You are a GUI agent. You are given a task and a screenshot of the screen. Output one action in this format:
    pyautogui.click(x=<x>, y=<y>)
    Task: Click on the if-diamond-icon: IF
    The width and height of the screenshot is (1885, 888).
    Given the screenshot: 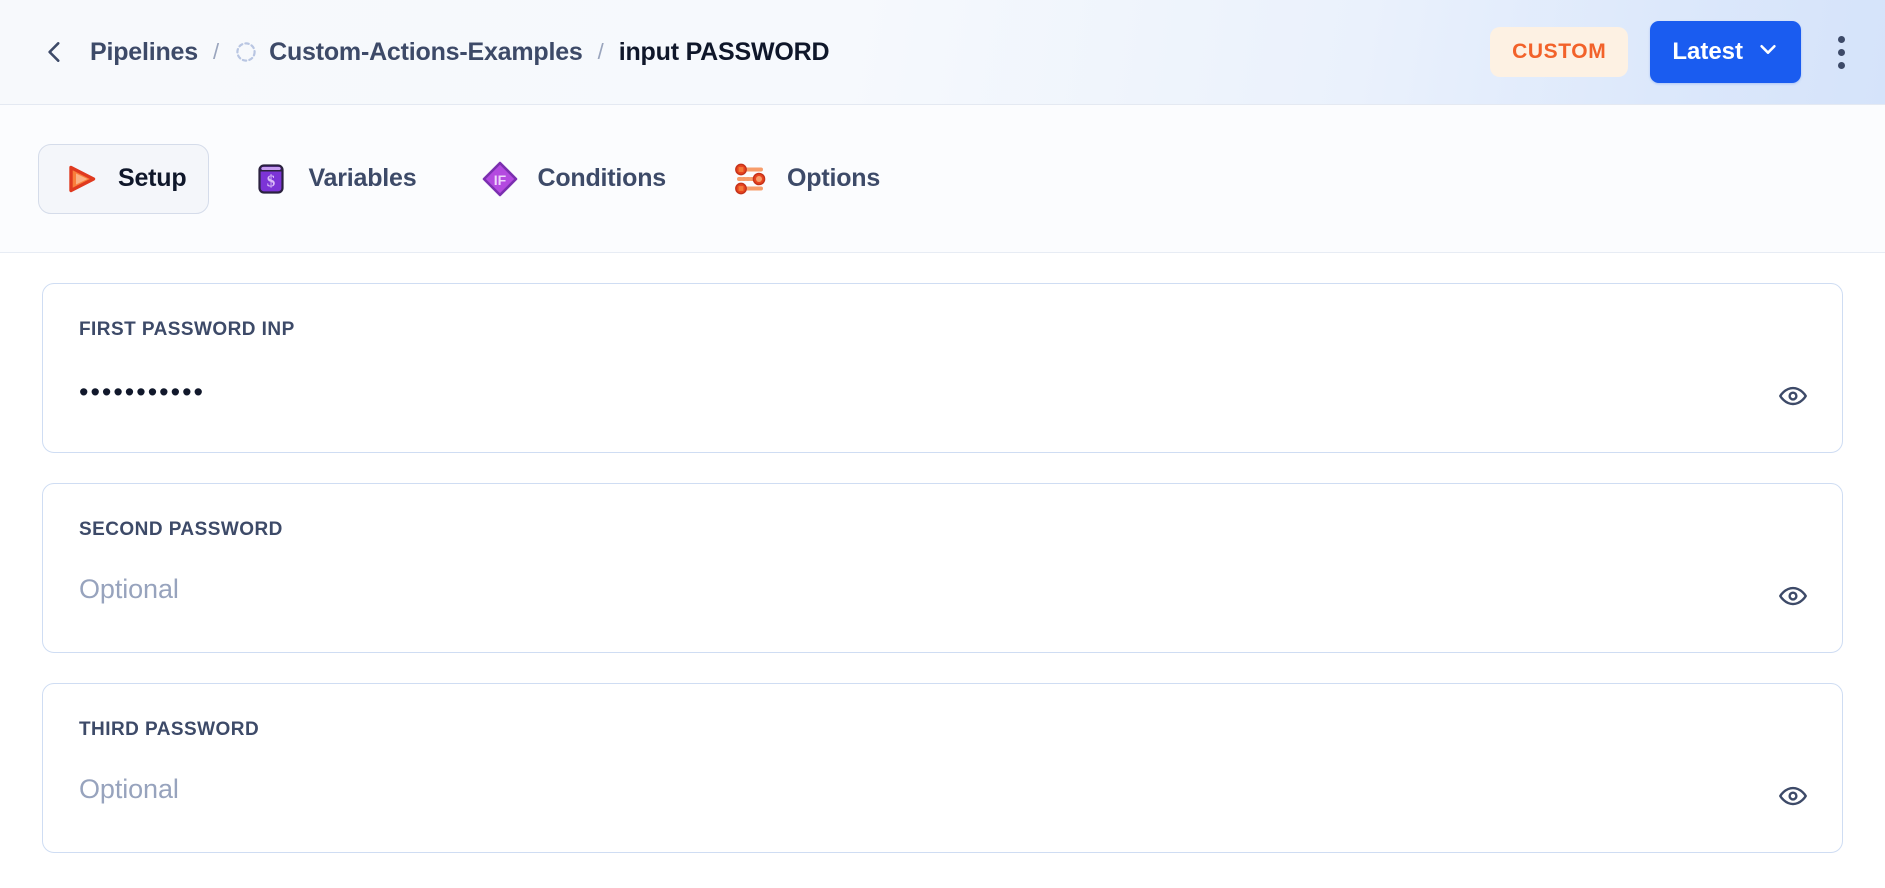 What is the action you would take?
    pyautogui.click(x=500, y=179)
    